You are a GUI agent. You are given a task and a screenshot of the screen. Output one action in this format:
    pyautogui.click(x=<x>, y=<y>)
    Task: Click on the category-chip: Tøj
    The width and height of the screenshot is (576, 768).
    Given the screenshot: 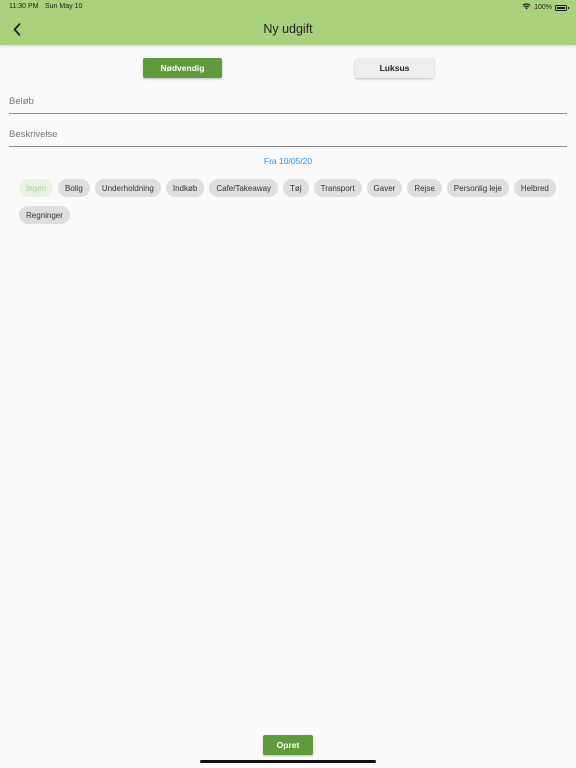 What is the action you would take?
    pyautogui.click(x=296, y=188)
    